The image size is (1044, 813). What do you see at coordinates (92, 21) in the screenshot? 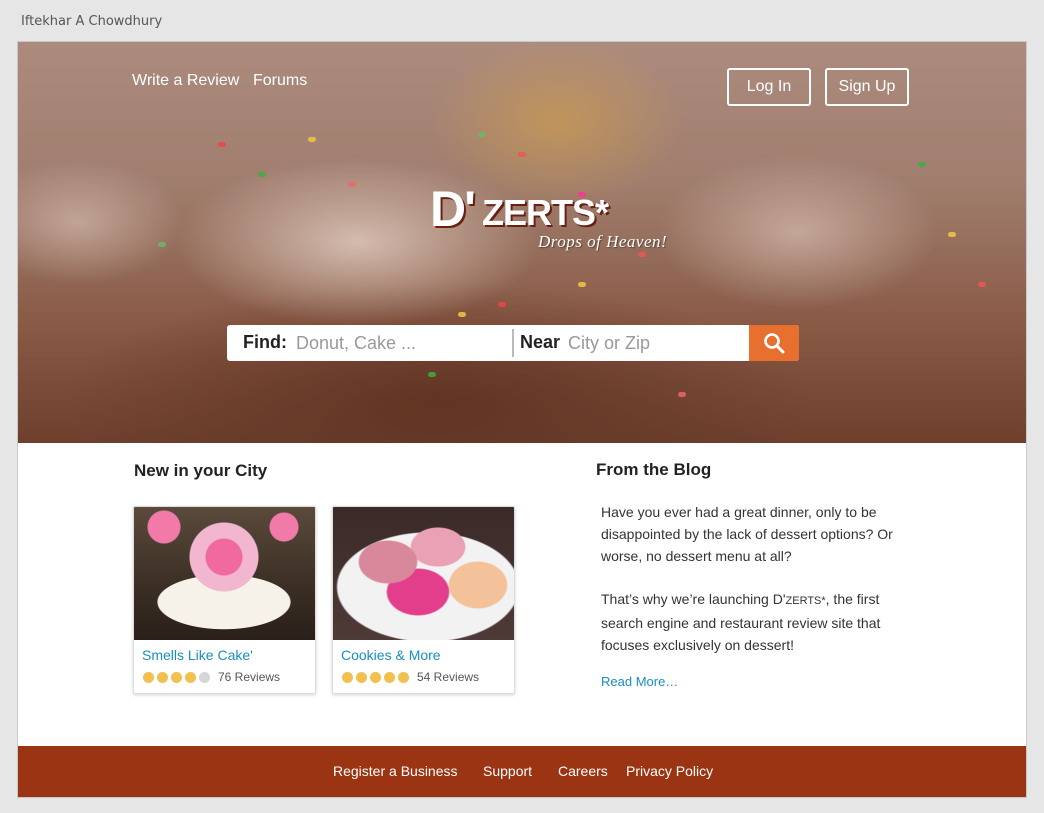
I see `author-name: Iftekhar A Chowdhury` at bounding box center [92, 21].